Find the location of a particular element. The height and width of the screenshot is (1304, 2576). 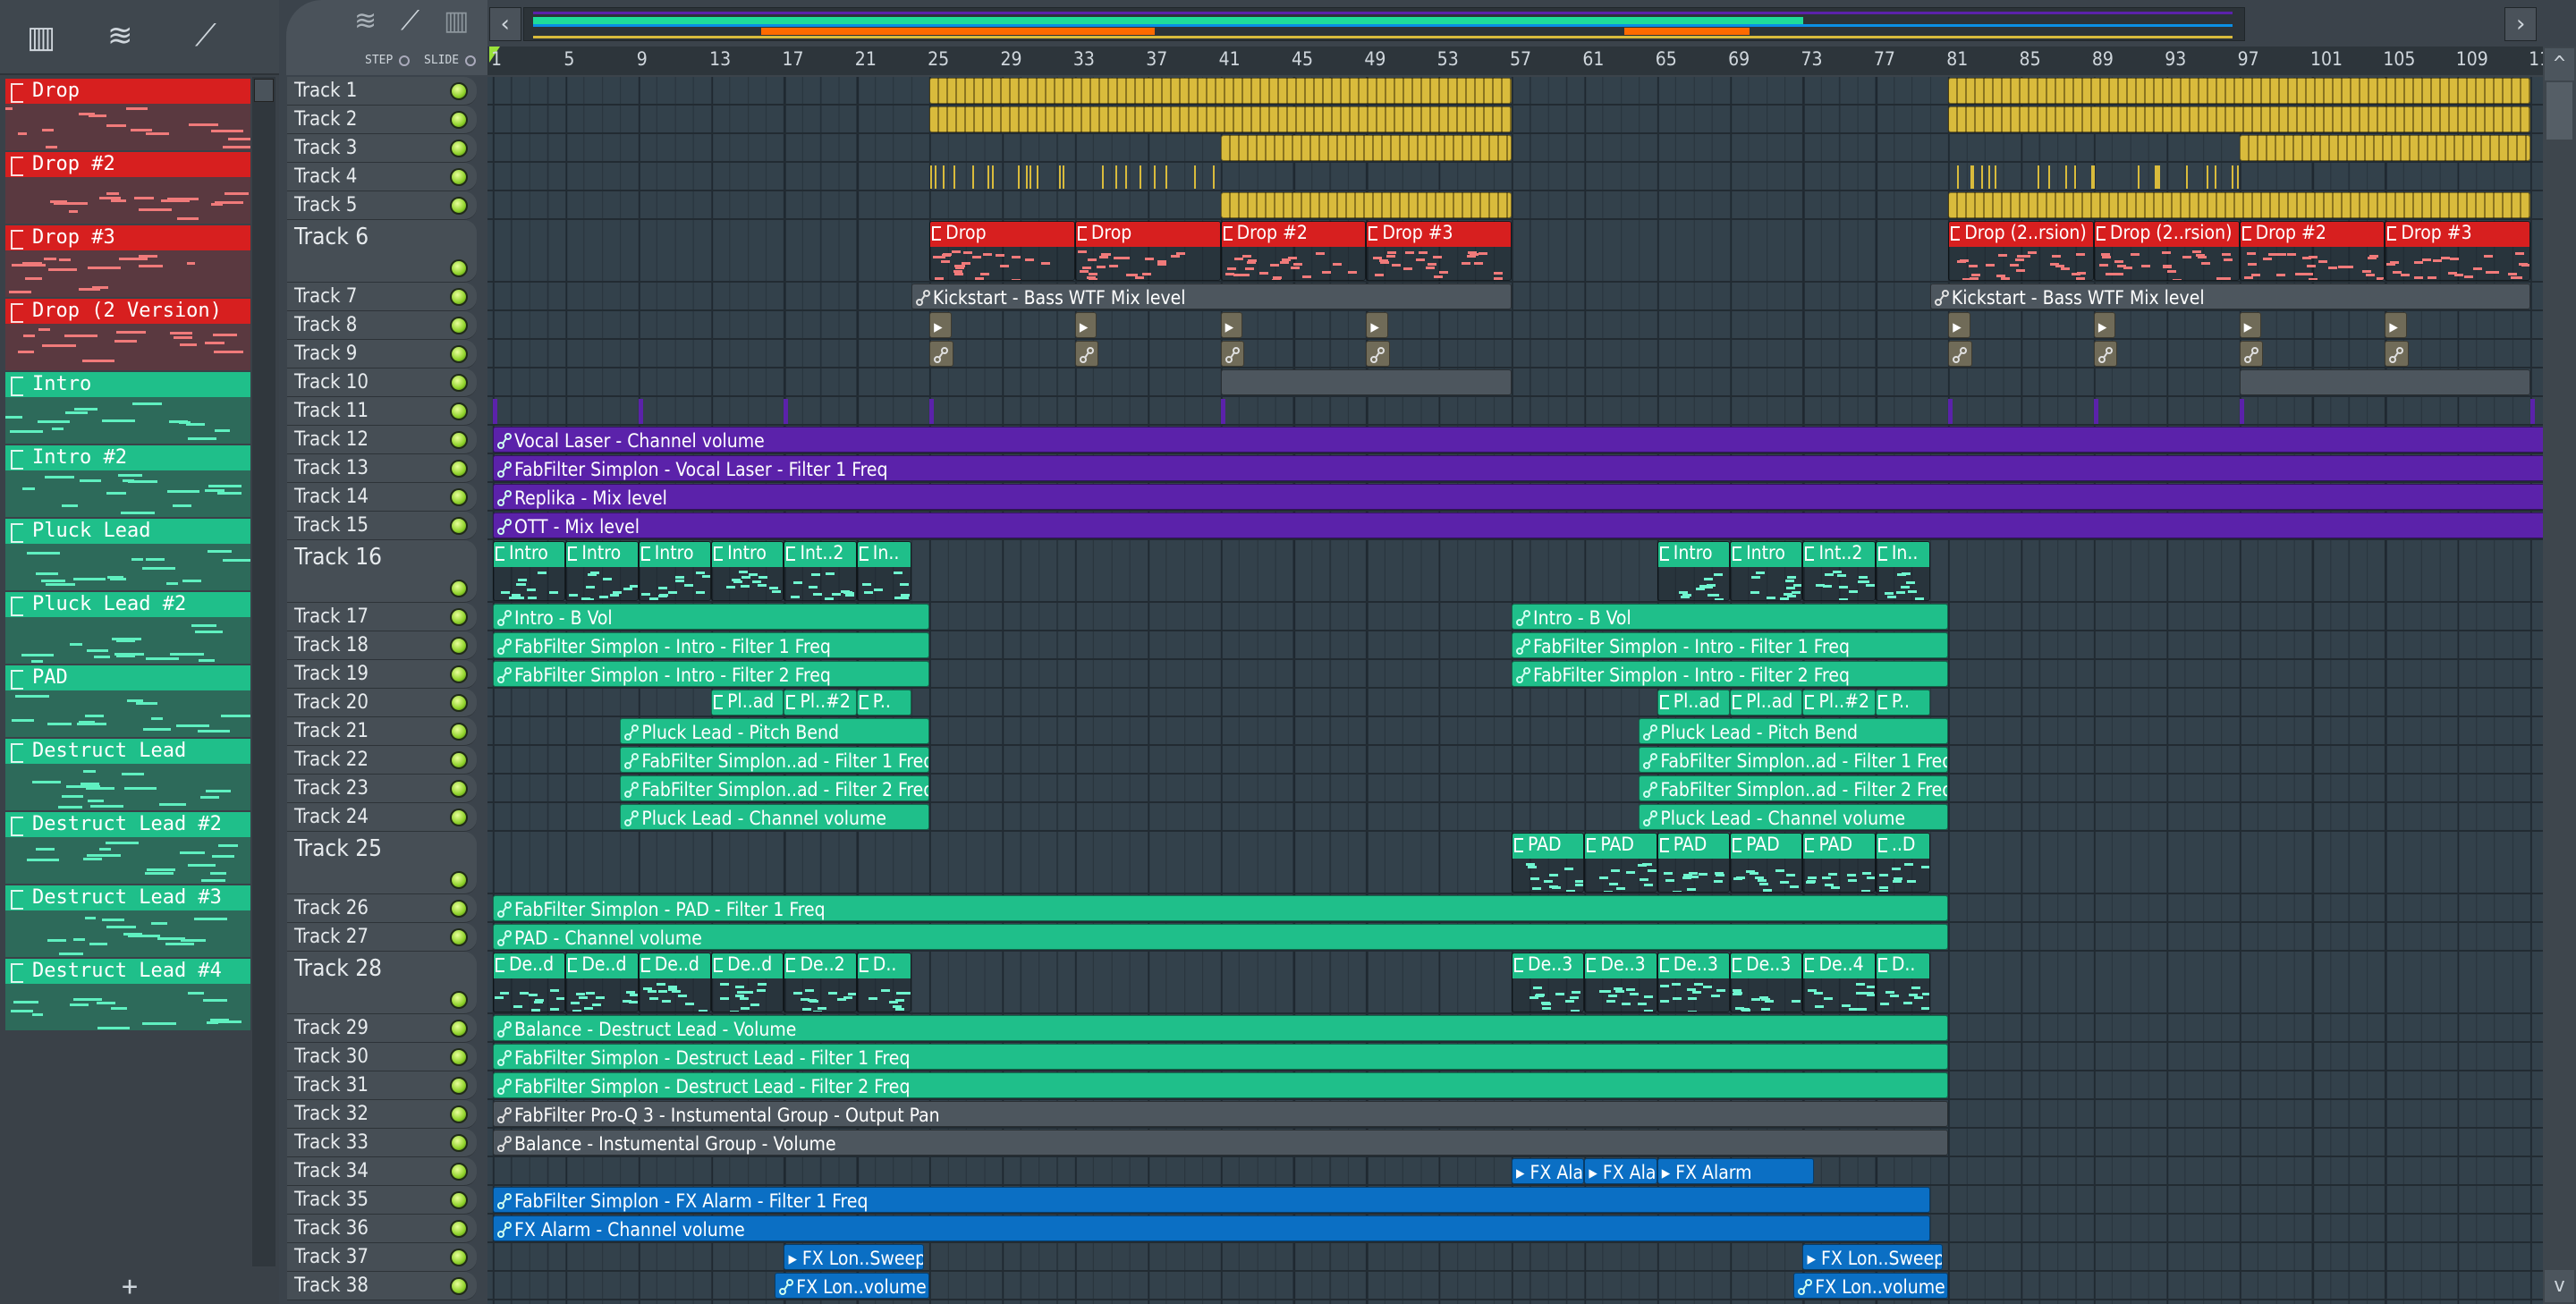

pattern-clip: ..D is located at coordinates (1902, 863).